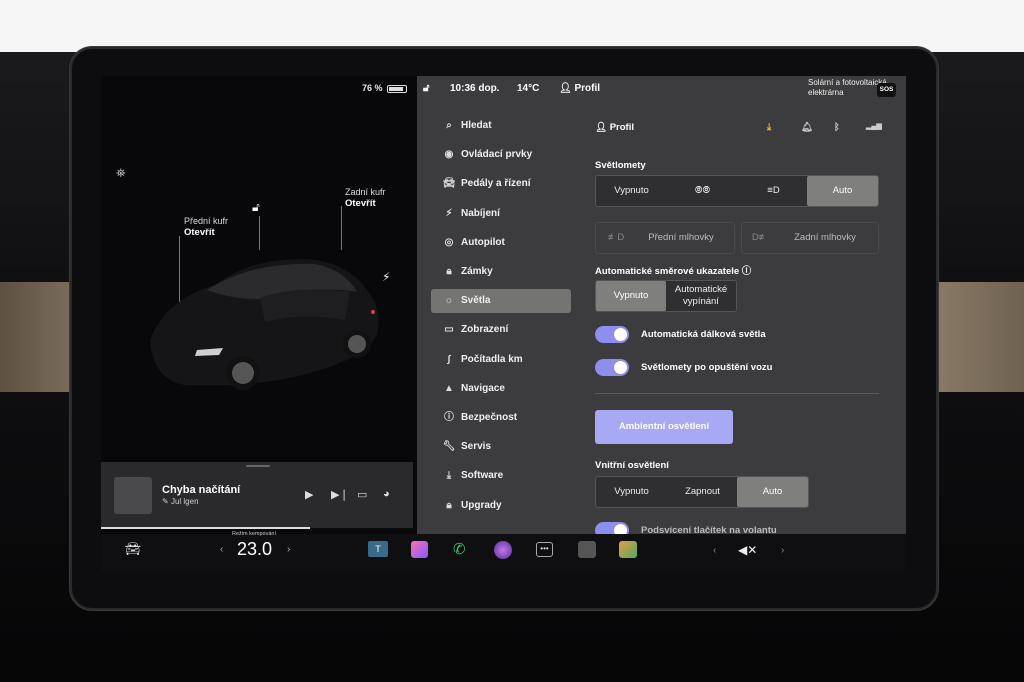  I want to click on headlights-selector: Vypnuto ⦾⦾ ≡D Auto, so click(737, 191).